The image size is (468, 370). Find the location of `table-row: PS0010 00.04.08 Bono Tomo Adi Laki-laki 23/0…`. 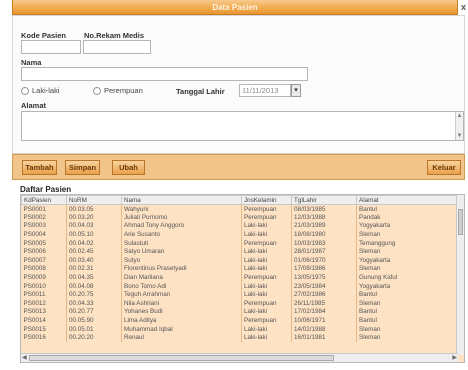

table-row: PS0010 00.04.08 Bono Tomo Adi Laki-laki 23/0… is located at coordinates (240, 286).